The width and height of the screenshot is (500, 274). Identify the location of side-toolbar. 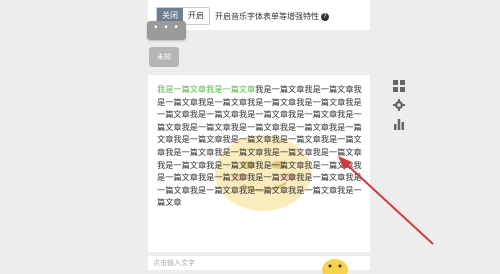
(400, 108).